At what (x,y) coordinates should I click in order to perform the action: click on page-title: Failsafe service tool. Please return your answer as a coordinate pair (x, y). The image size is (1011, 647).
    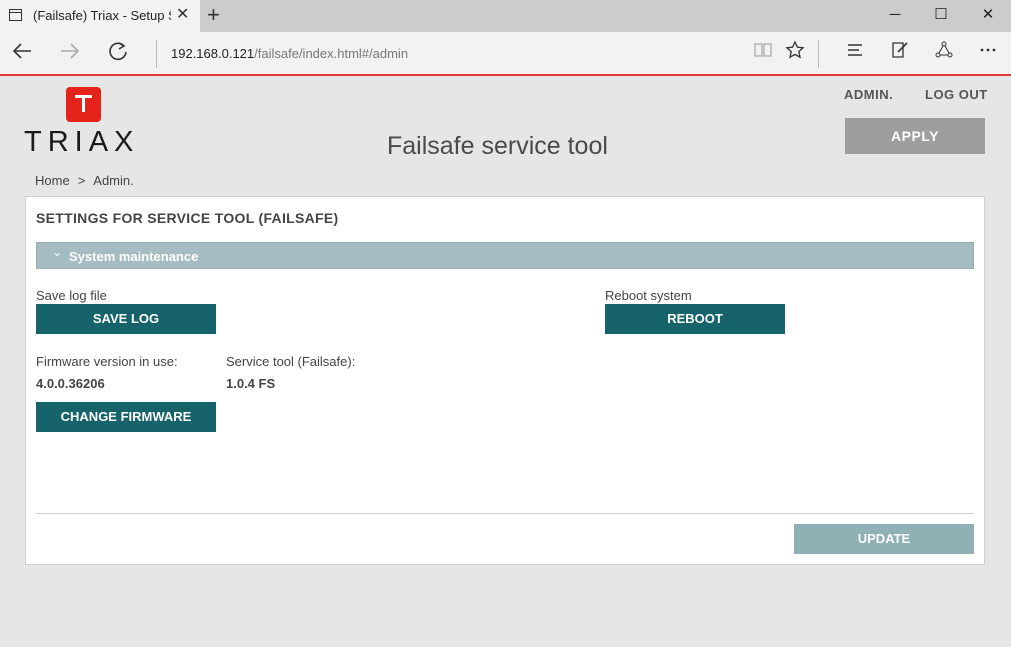
    Looking at the image, I should click on (497, 146).